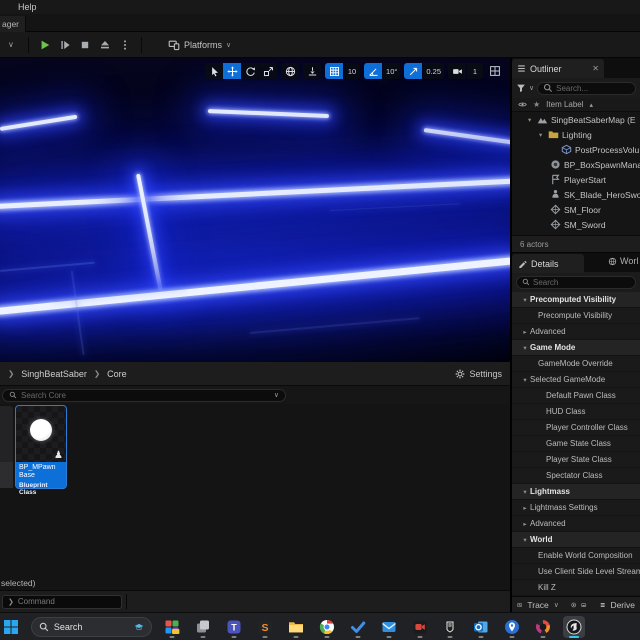  What do you see at coordinates (576, 556) in the screenshot?
I see `details-row-enable-world-composition: Enable World Composition` at bounding box center [576, 556].